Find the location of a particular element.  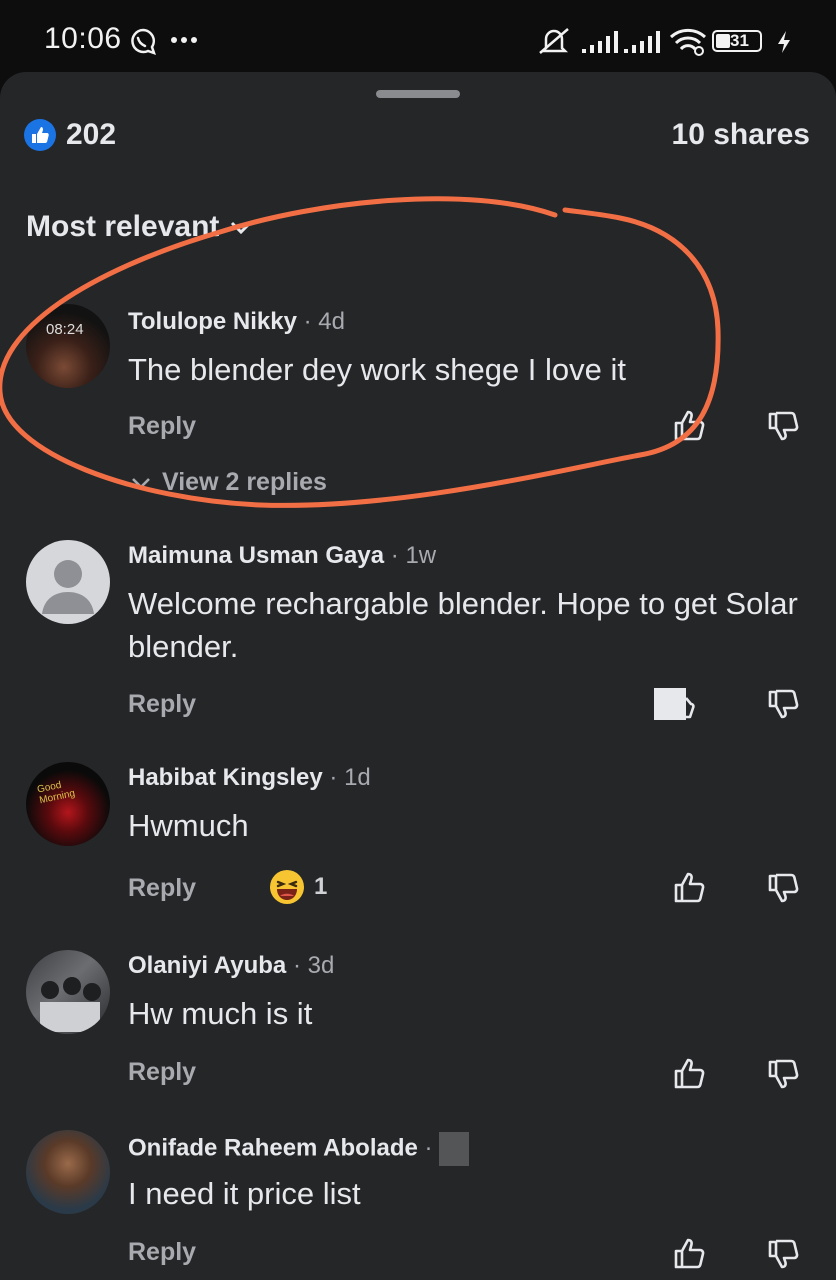

comment-age: 4d is located at coordinates (331, 321).